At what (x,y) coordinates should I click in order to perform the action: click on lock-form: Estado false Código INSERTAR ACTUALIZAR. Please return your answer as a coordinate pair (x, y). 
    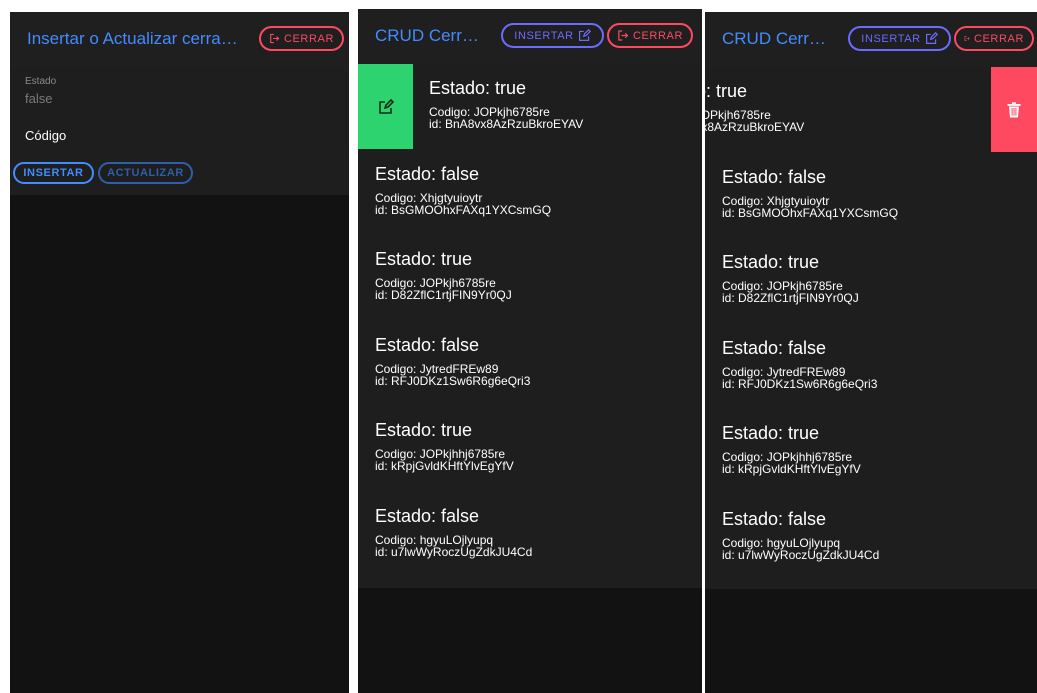
    Looking at the image, I should click on (179, 131).